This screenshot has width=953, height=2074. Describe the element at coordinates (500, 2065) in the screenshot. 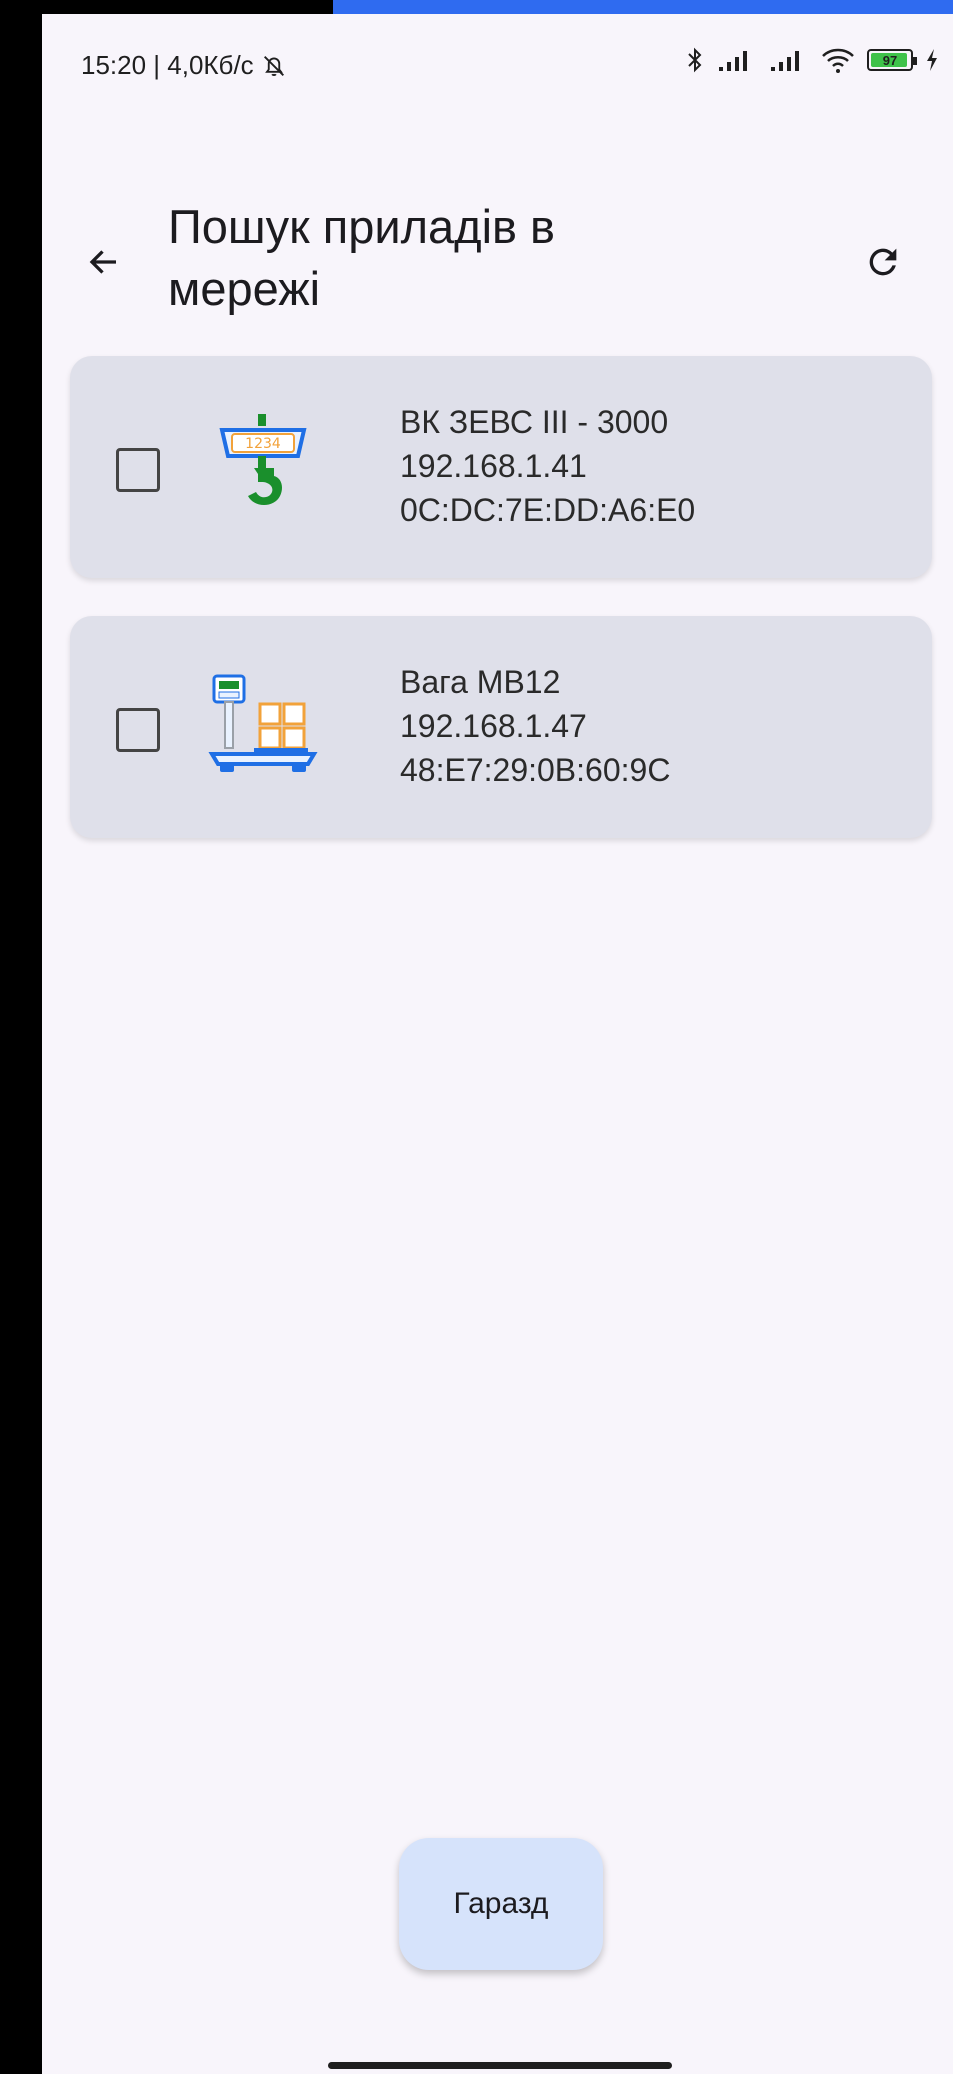

I see `home-indicator` at that location.